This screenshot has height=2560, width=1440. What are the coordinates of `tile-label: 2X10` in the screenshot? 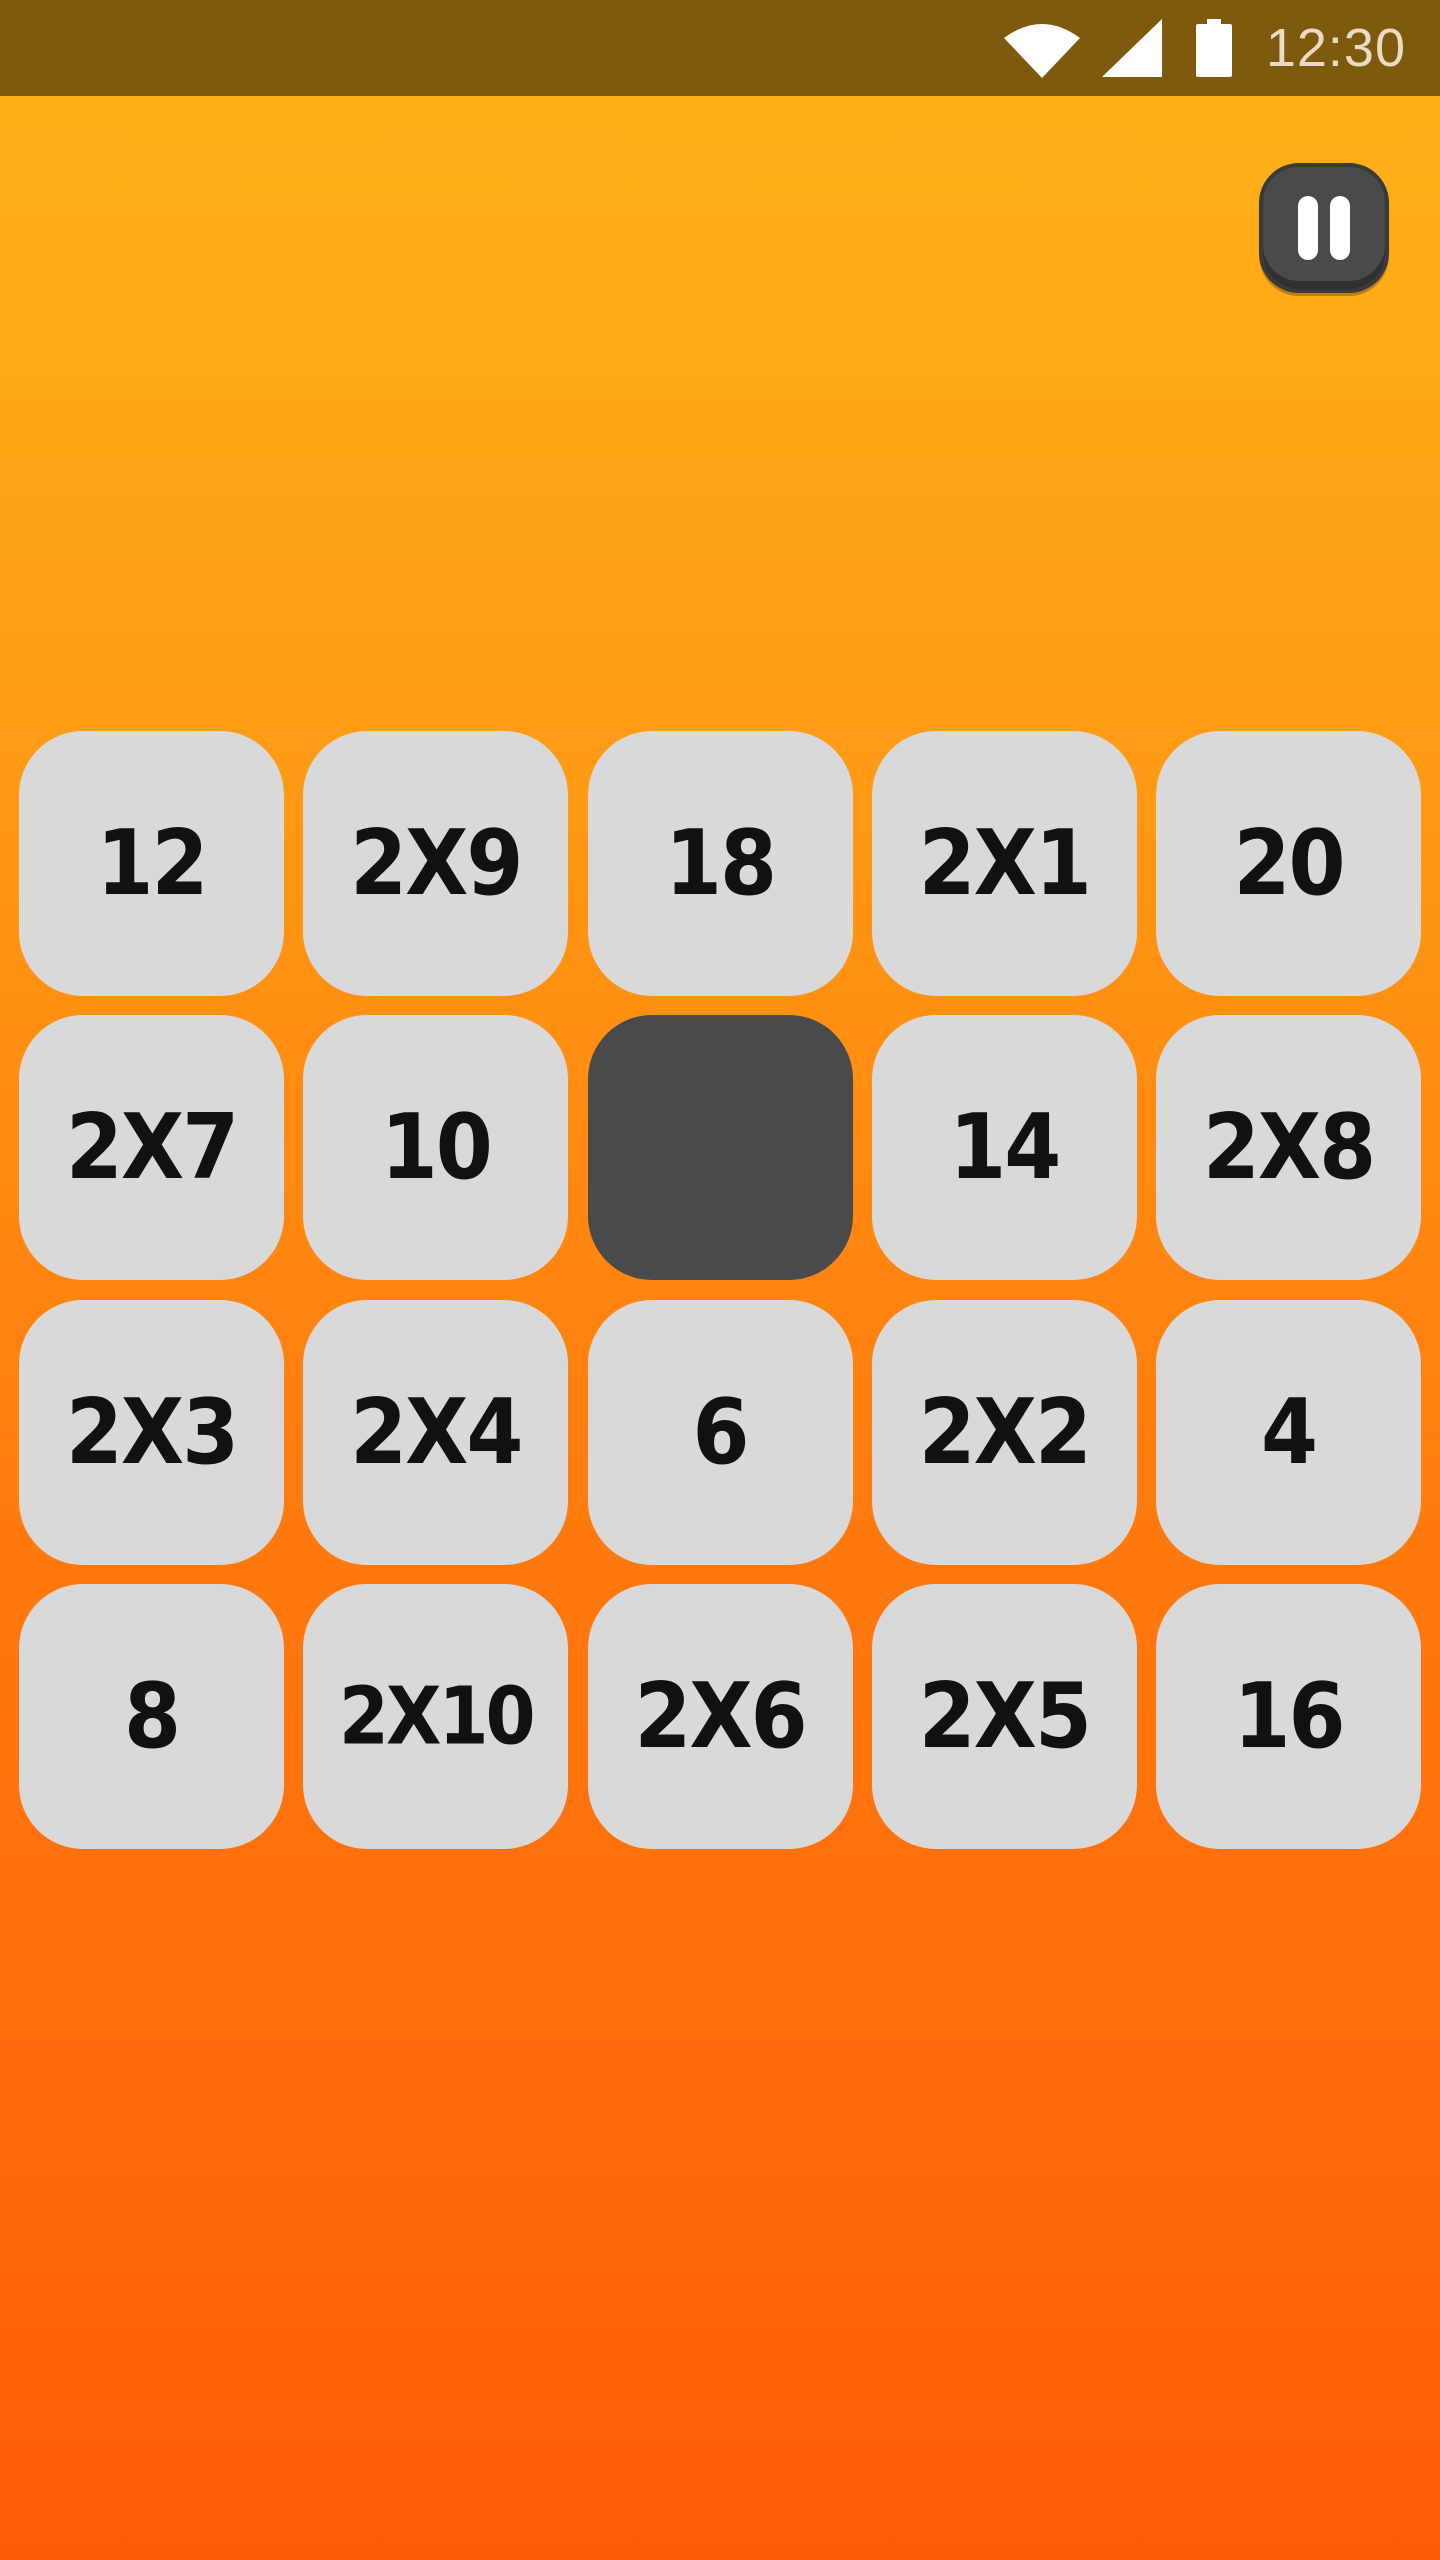 It's located at (437, 1716).